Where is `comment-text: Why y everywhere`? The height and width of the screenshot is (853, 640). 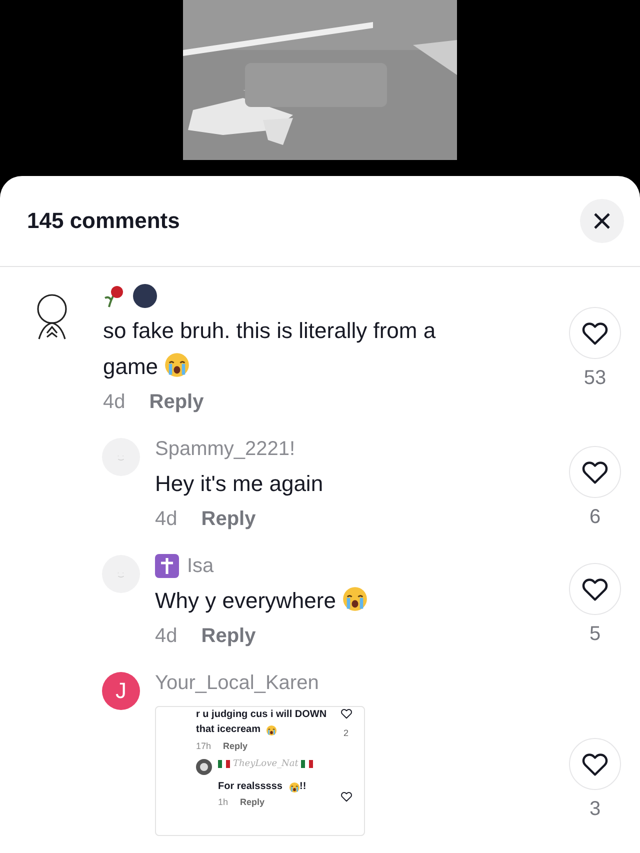 comment-text: Why y everywhere is located at coordinates (347, 601).